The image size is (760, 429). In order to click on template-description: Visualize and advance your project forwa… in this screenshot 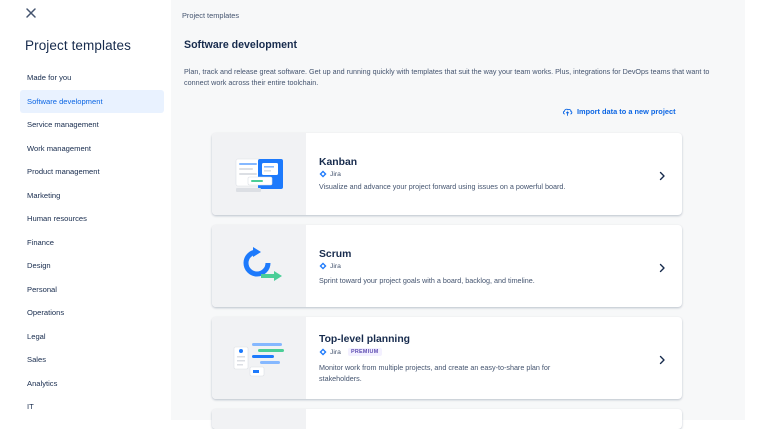, I will do `click(442, 186)`.